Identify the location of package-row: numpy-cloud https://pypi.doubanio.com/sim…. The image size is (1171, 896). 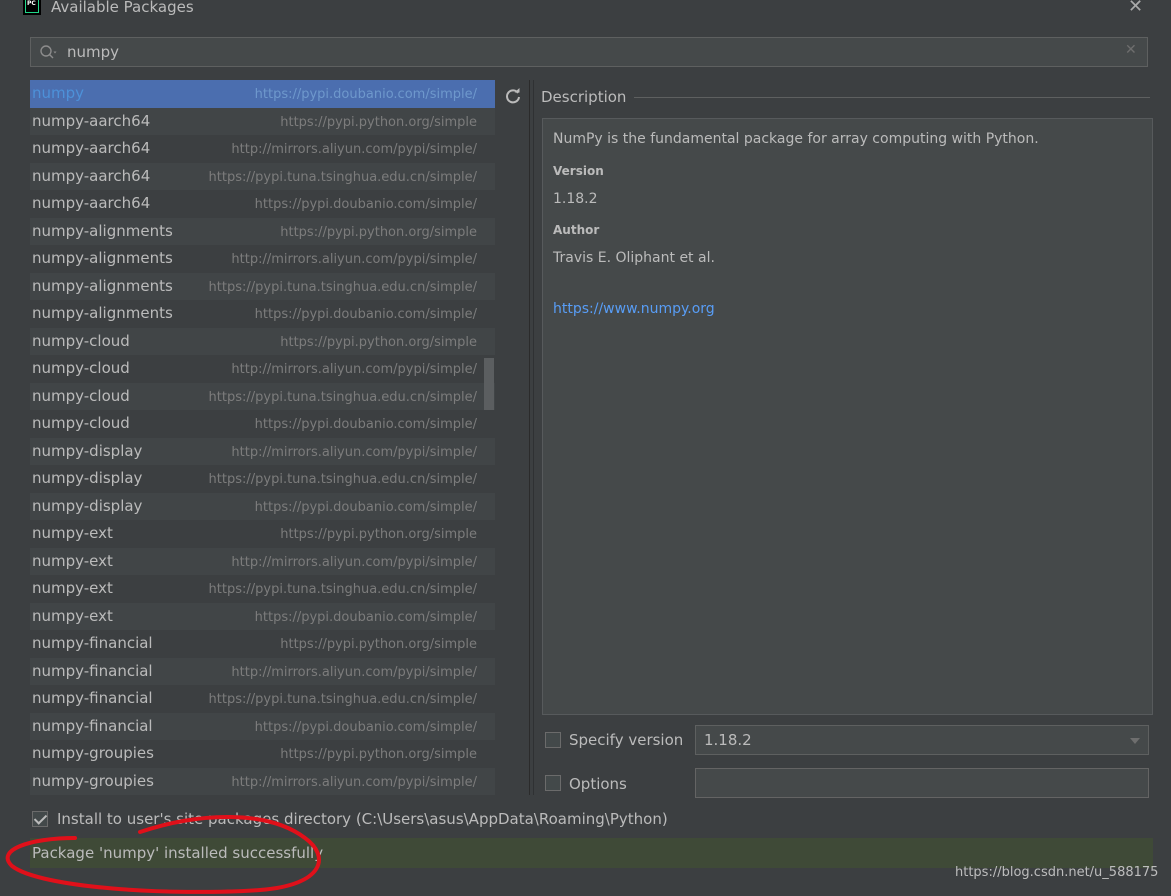
(262, 424).